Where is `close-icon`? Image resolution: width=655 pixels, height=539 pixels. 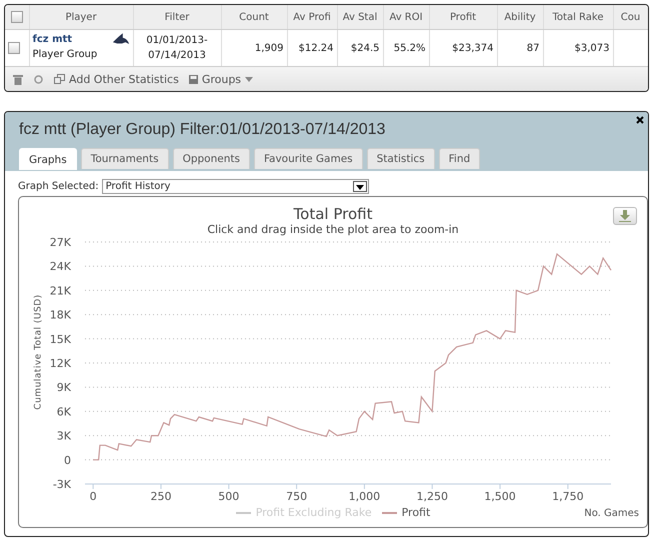 close-icon is located at coordinates (640, 120).